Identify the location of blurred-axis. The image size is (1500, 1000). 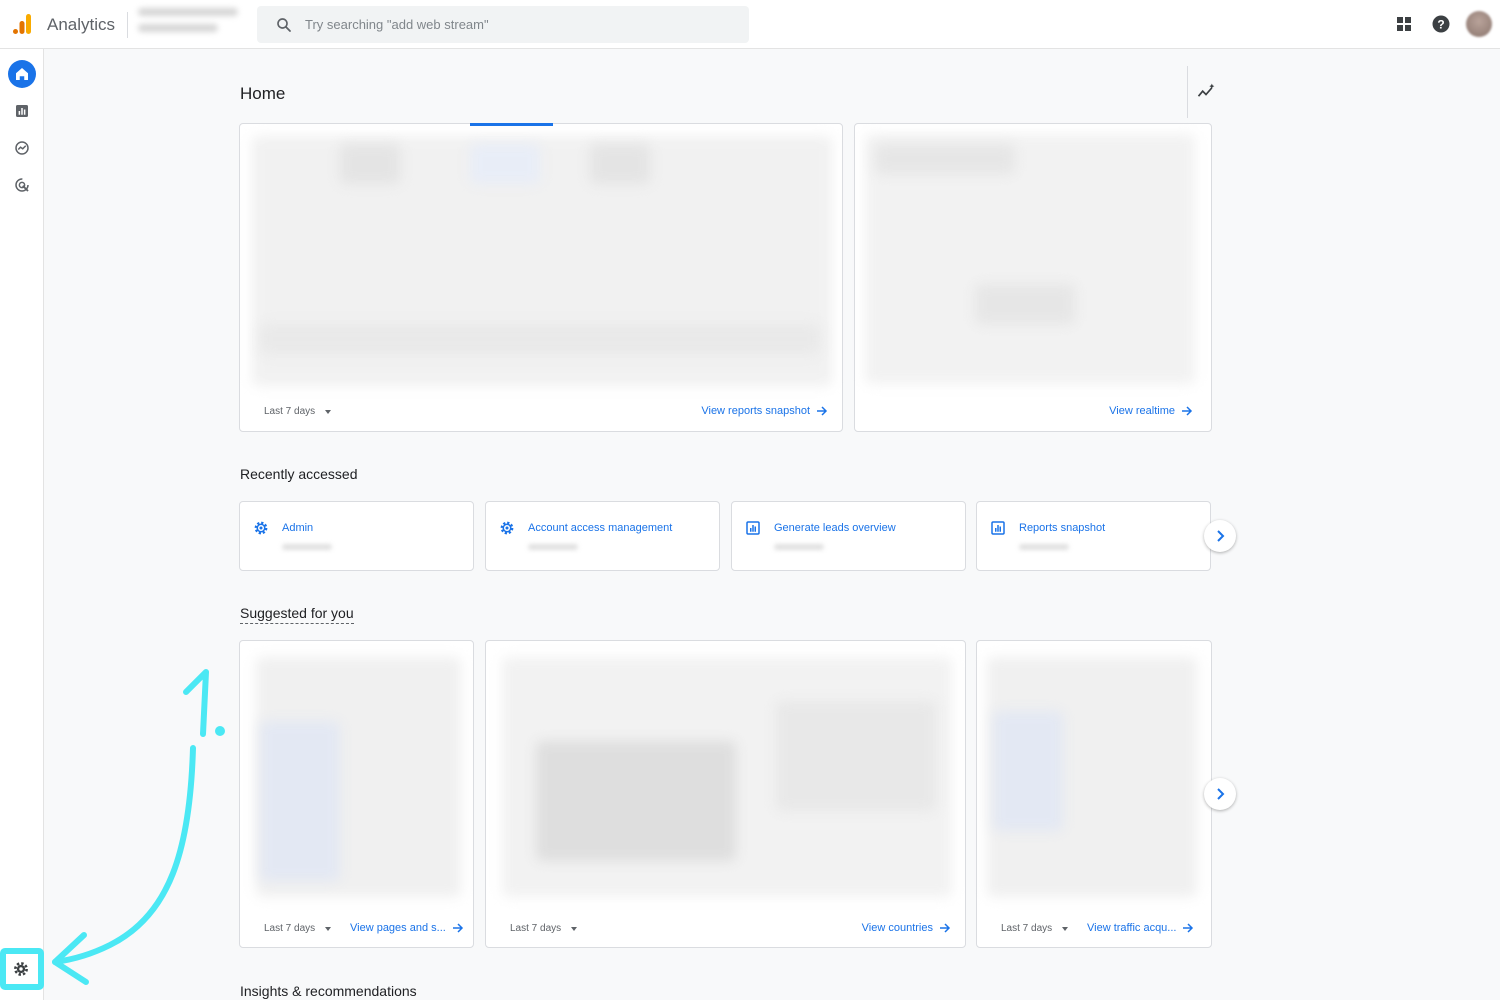
(540, 339).